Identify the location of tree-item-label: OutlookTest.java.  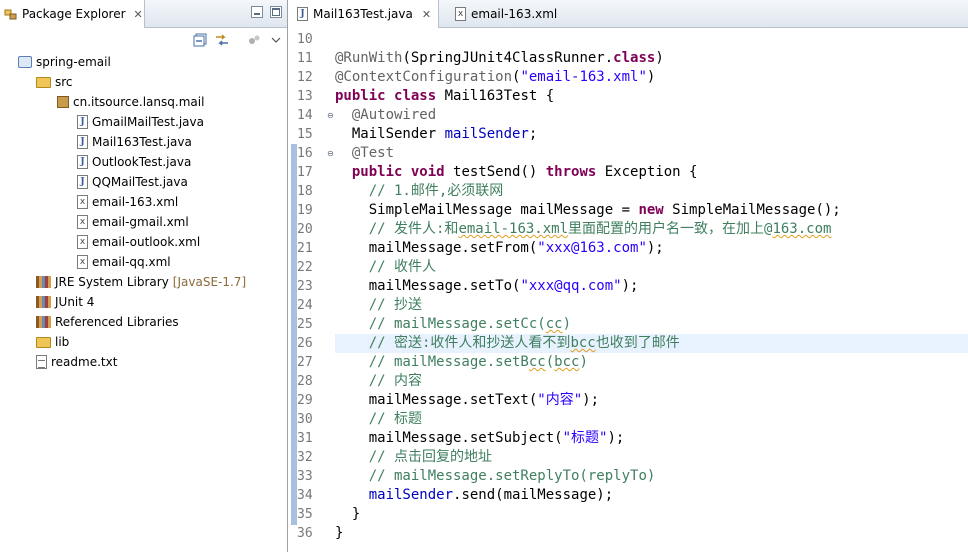
(142, 162).